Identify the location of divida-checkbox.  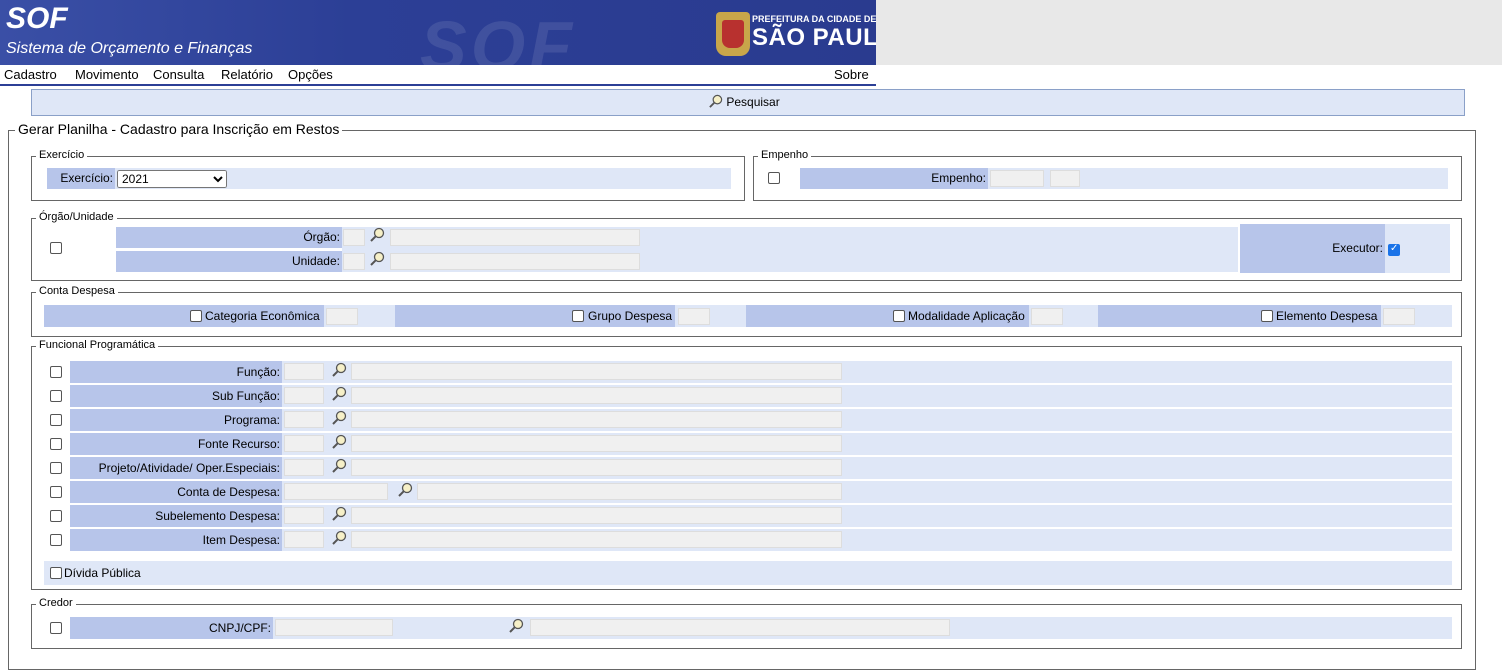
(56, 573).